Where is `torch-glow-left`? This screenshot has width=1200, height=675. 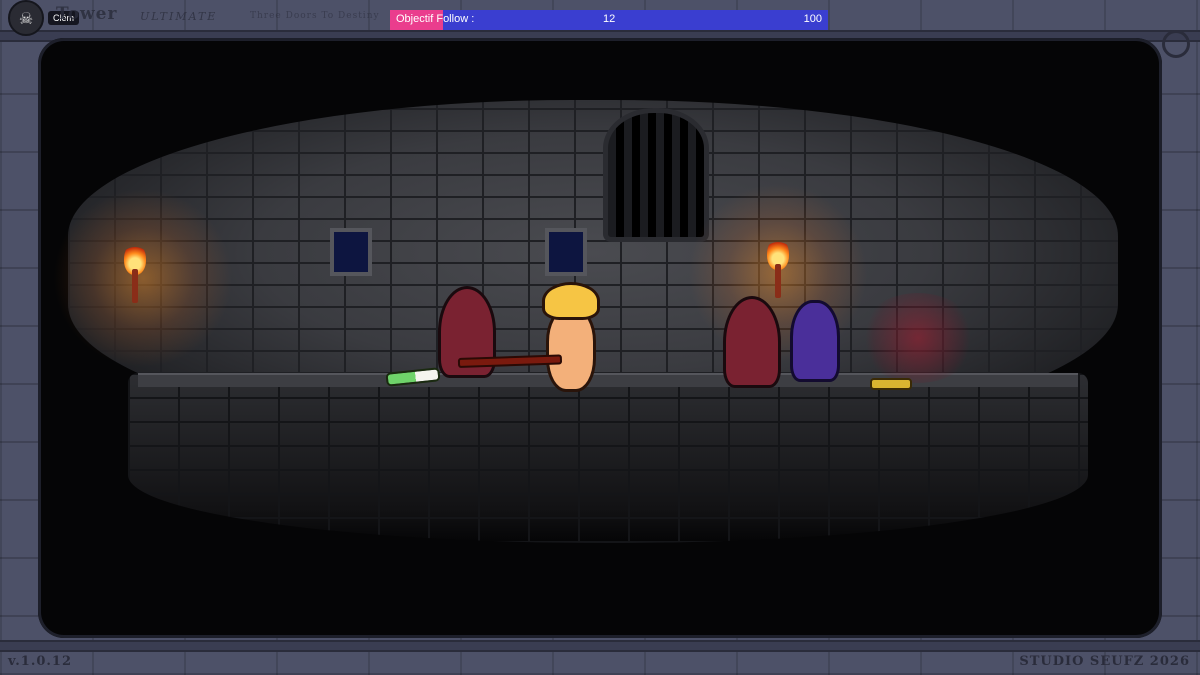
torch-glow-left is located at coordinates (143, 278).